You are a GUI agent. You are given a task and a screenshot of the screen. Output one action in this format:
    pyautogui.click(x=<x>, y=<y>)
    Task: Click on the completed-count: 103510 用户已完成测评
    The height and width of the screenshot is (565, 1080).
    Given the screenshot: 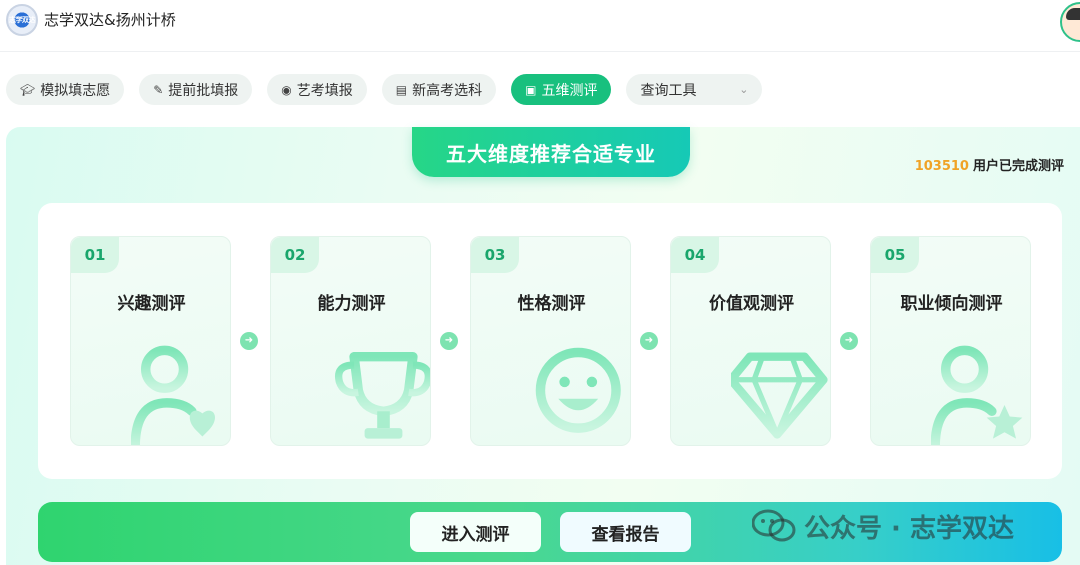 What is the action you would take?
    pyautogui.click(x=989, y=164)
    